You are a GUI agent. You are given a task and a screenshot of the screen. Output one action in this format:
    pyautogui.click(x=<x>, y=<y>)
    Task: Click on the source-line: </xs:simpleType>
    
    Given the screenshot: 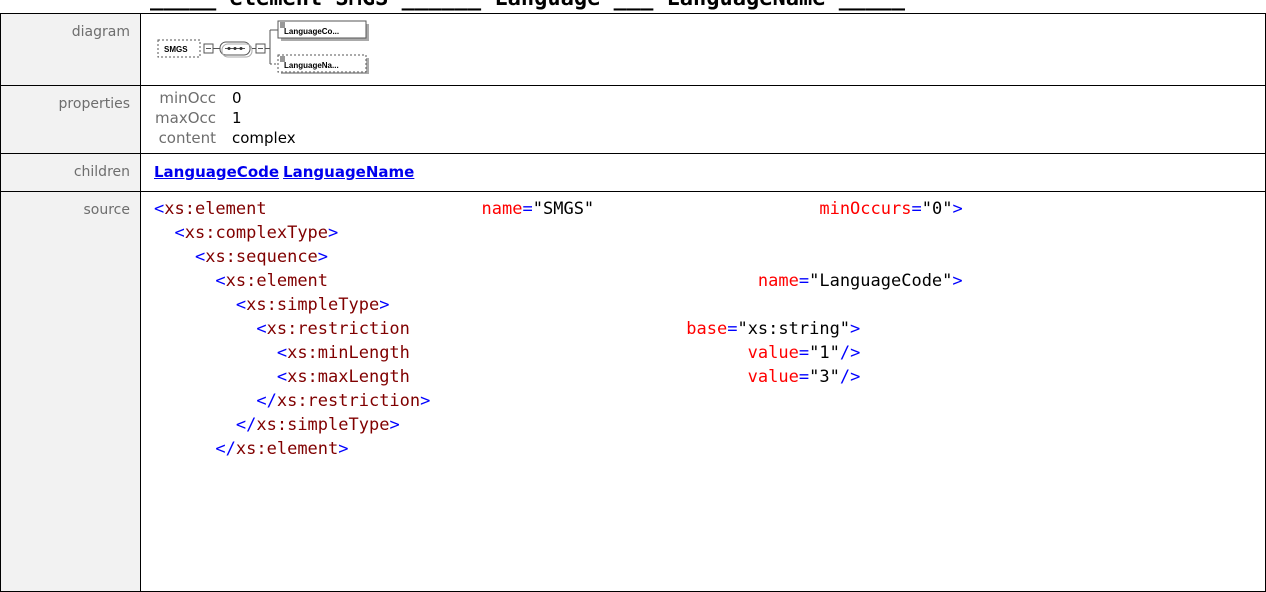 What is the action you would take?
    pyautogui.click(x=709, y=425)
    